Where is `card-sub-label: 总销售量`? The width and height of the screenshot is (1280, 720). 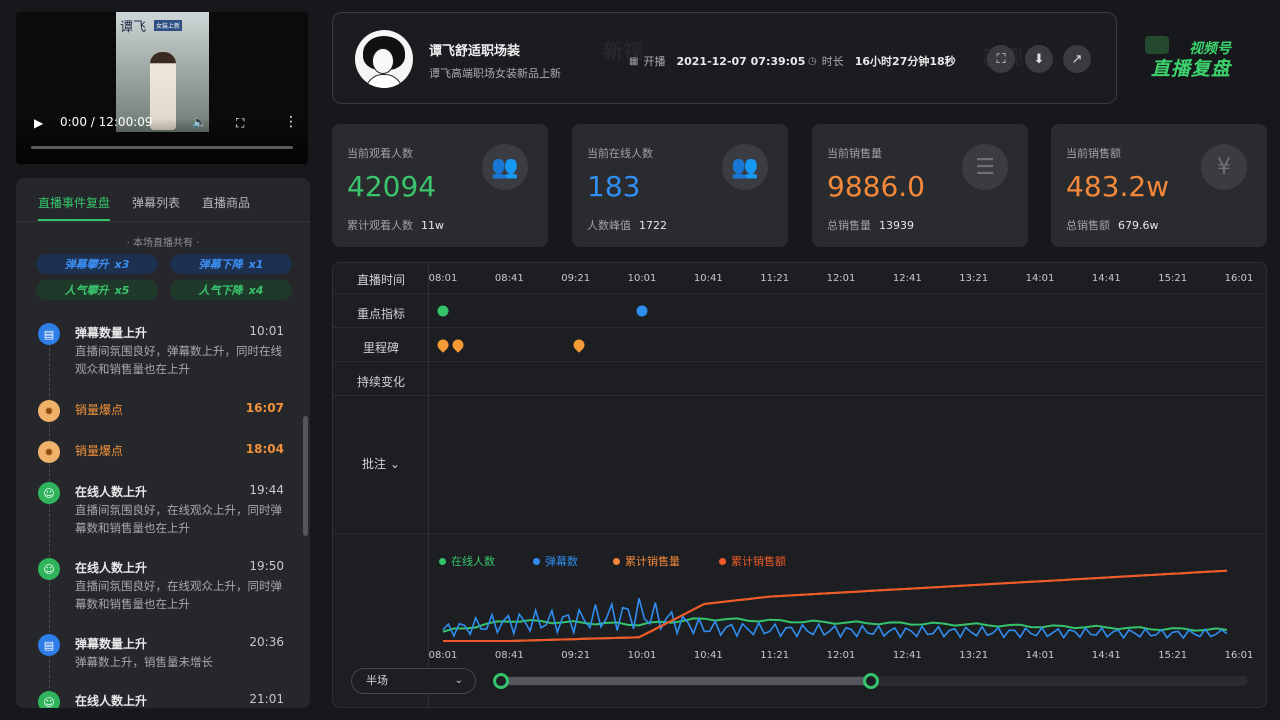 card-sub-label: 总销售量 is located at coordinates (849, 225).